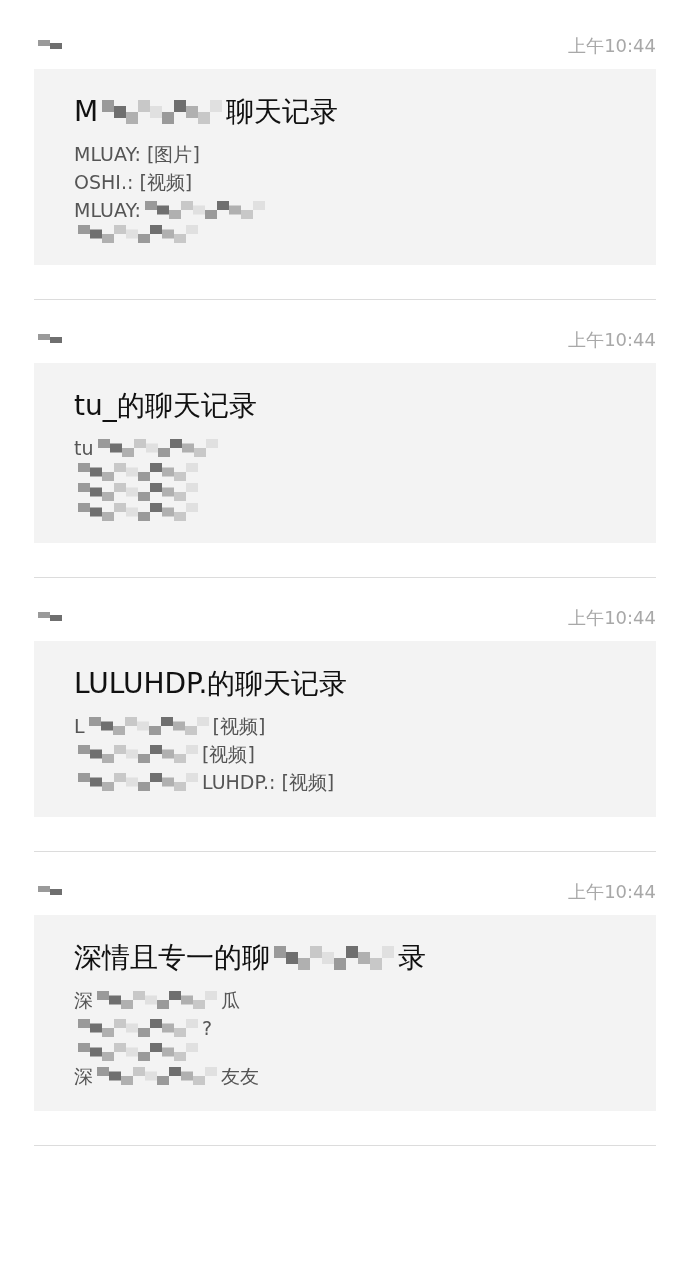  What do you see at coordinates (133, 182) in the screenshot?
I see `record-line: OSHI.: [视频]` at bounding box center [133, 182].